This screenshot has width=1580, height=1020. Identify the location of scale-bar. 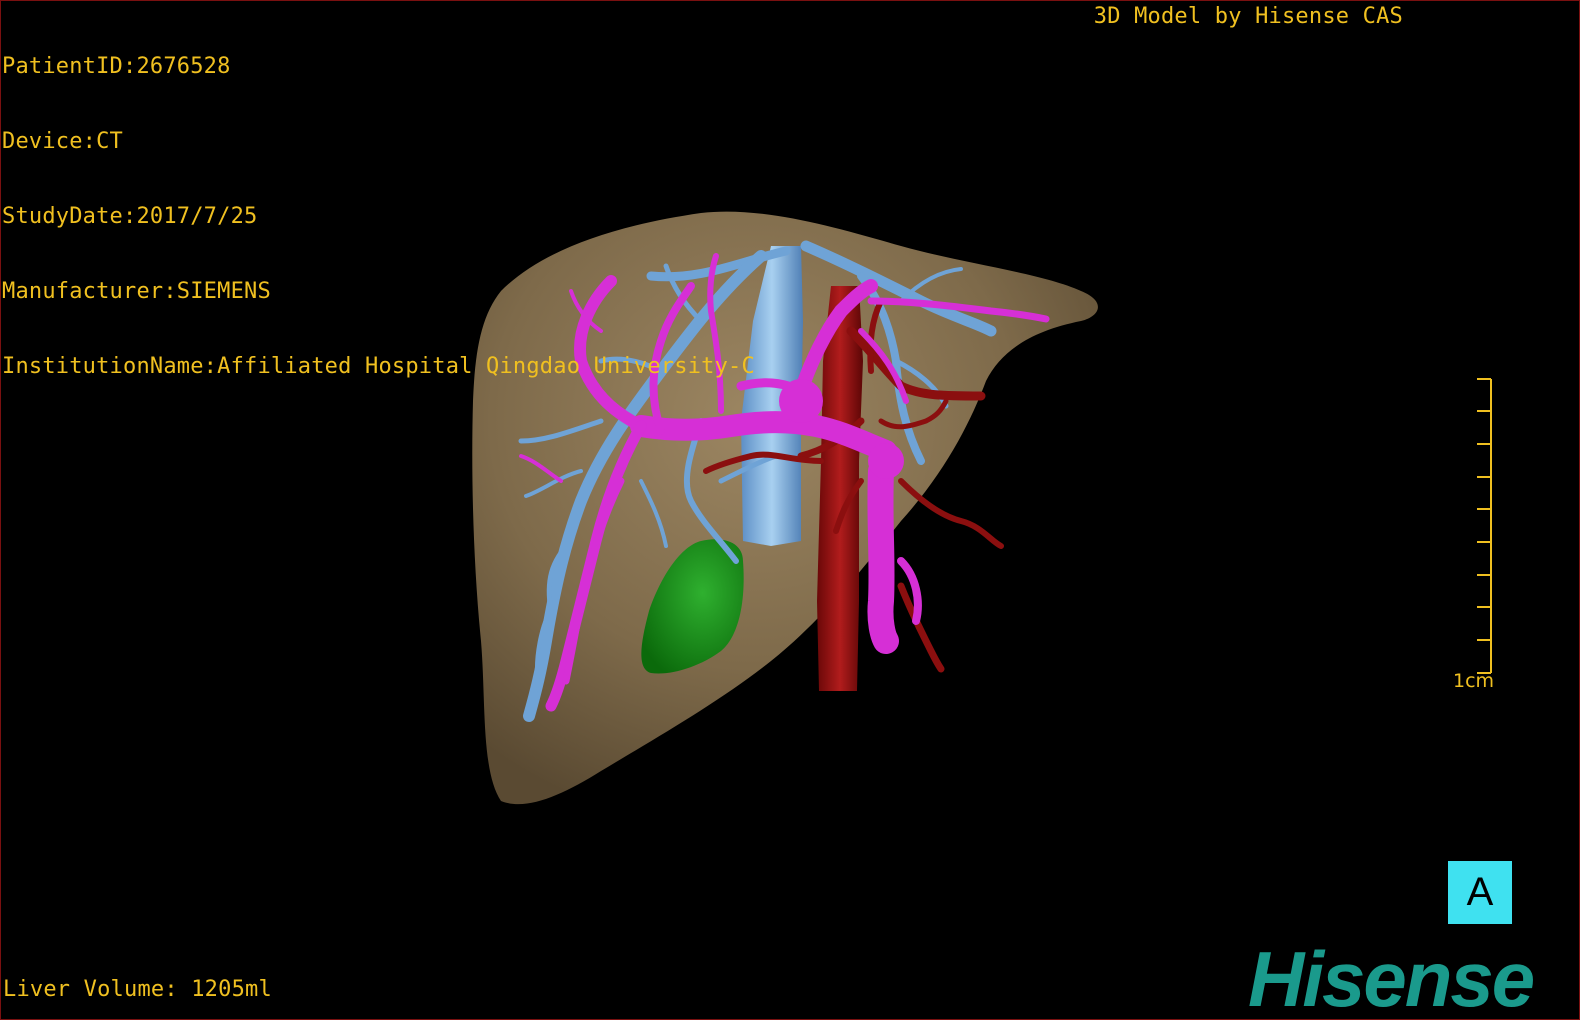
(1484, 526).